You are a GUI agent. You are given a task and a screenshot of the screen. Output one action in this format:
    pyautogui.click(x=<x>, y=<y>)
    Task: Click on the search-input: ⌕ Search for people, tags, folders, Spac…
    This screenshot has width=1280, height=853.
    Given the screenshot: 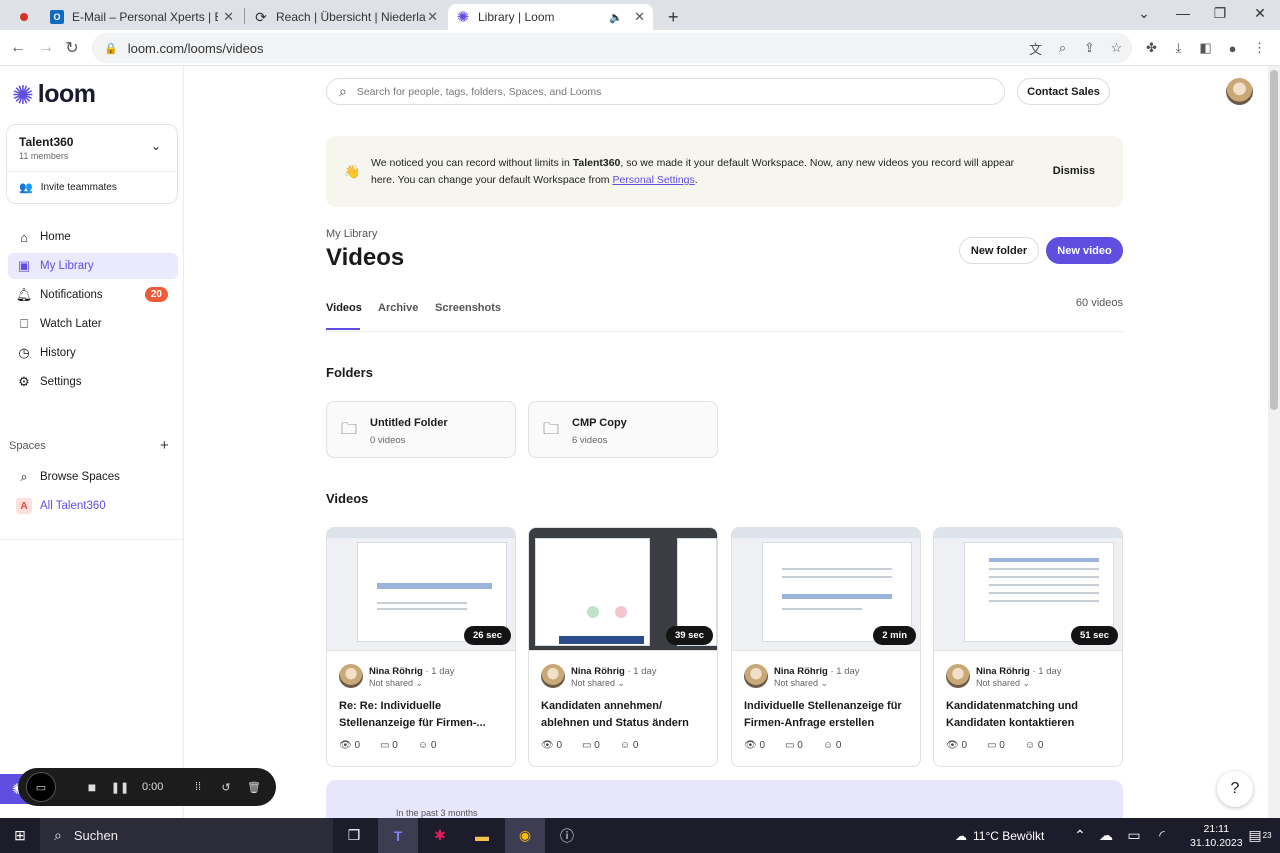 What is the action you would take?
    pyautogui.click(x=665, y=91)
    